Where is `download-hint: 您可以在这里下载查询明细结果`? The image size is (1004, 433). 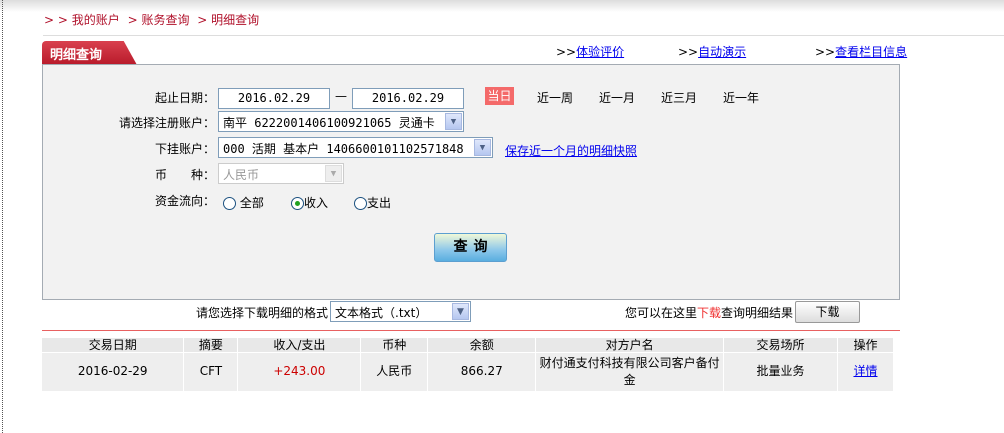
download-hint: 您可以在这里下载查询明细结果 is located at coordinates (709, 312).